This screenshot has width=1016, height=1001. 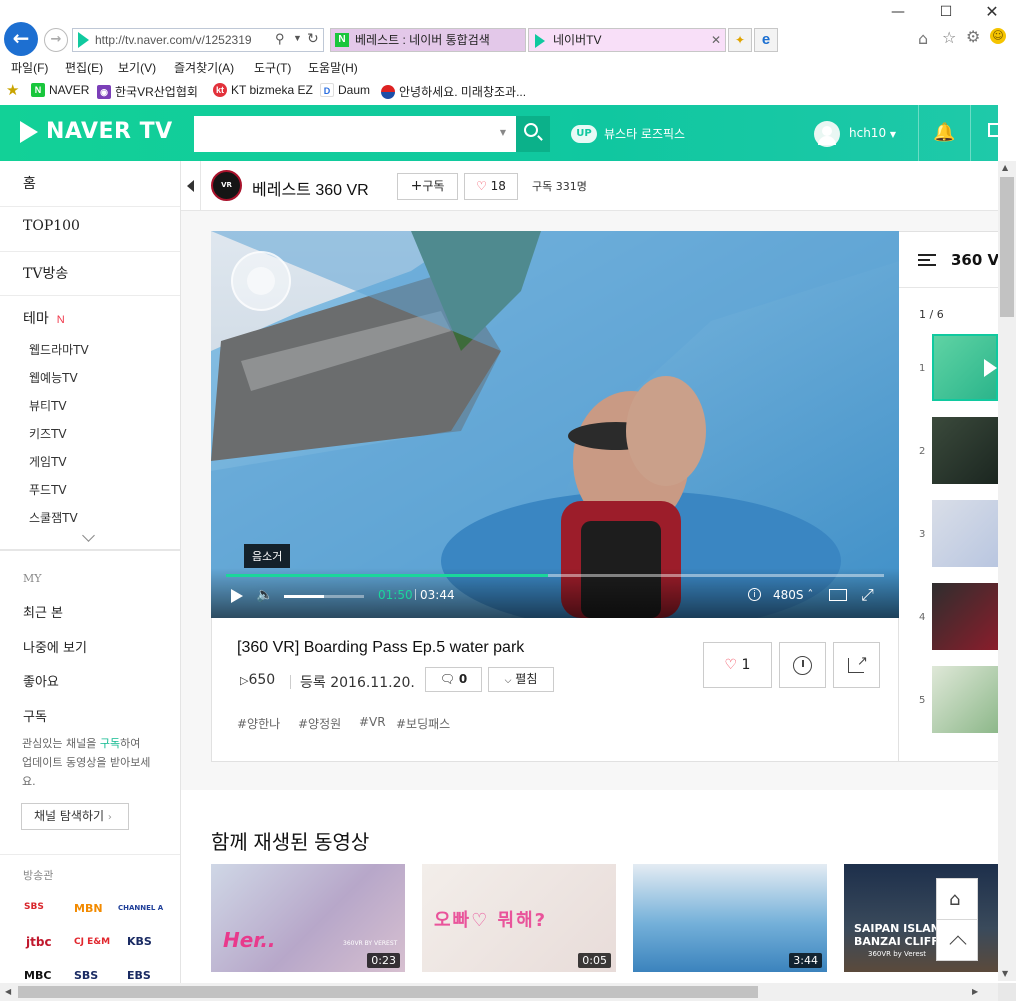 What do you see at coordinates (308, 918) in the screenshot?
I see `related-video-card: Her.. 360VR BY VEREST 0:23` at bounding box center [308, 918].